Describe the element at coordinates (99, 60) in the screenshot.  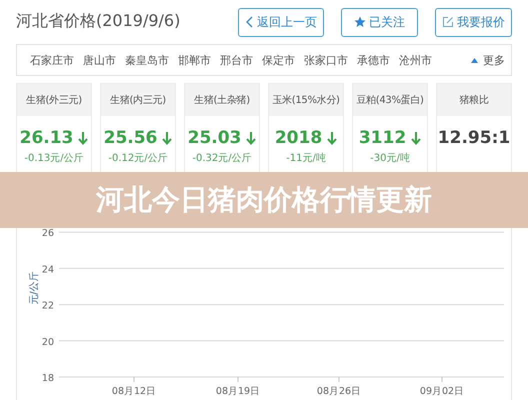
I see `city-link: 唐山市` at that location.